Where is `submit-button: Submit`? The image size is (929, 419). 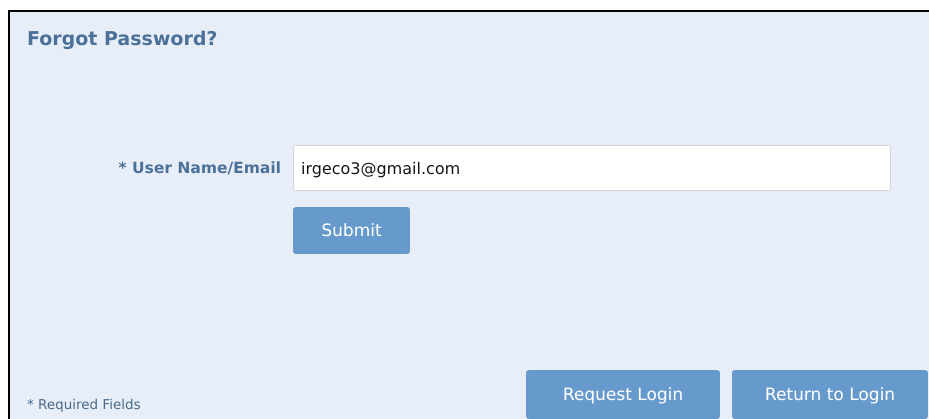
submit-button: Submit is located at coordinates (351, 230).